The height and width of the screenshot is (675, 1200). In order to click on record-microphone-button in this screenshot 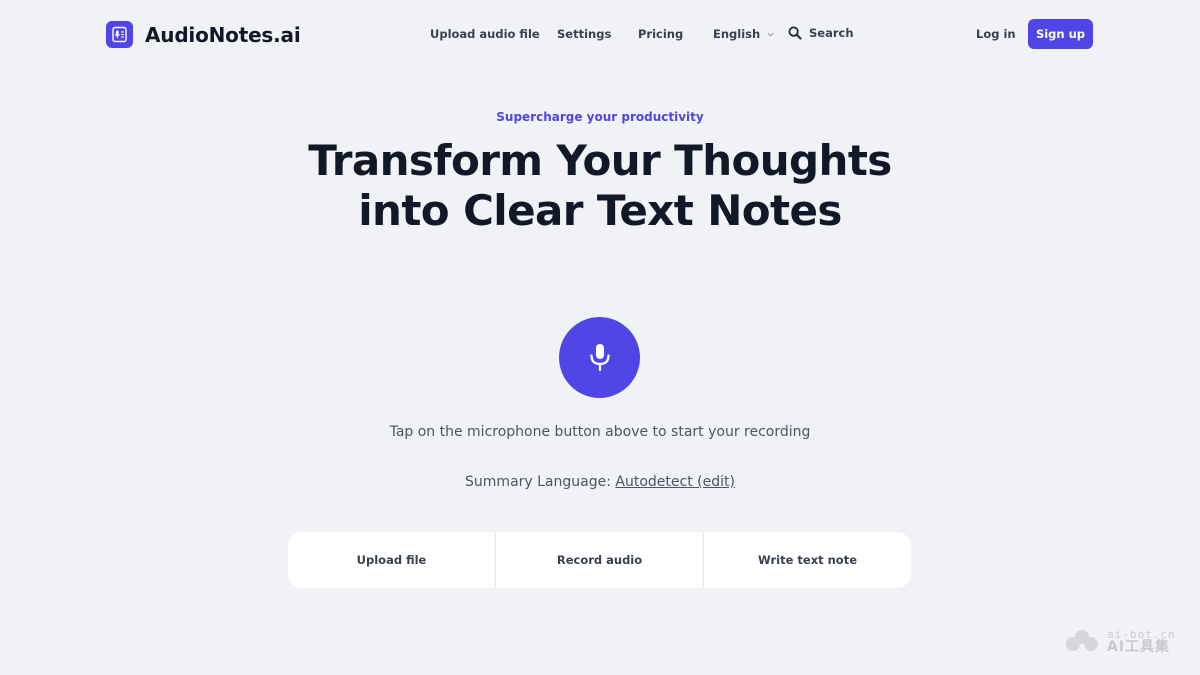, I will do `click(599, 357)`.